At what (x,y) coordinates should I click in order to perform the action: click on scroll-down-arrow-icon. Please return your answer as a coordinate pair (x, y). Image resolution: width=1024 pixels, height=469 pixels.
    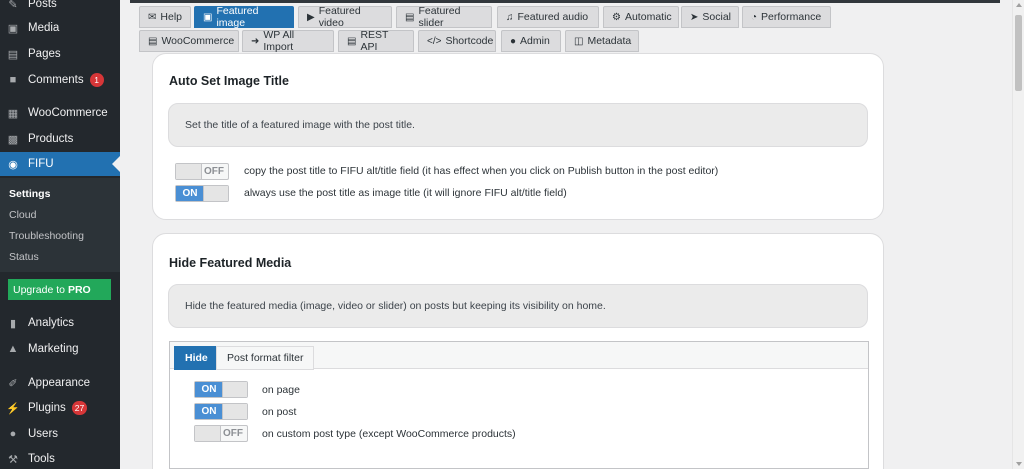
    Looking at the image, I should click on (1019, 464).